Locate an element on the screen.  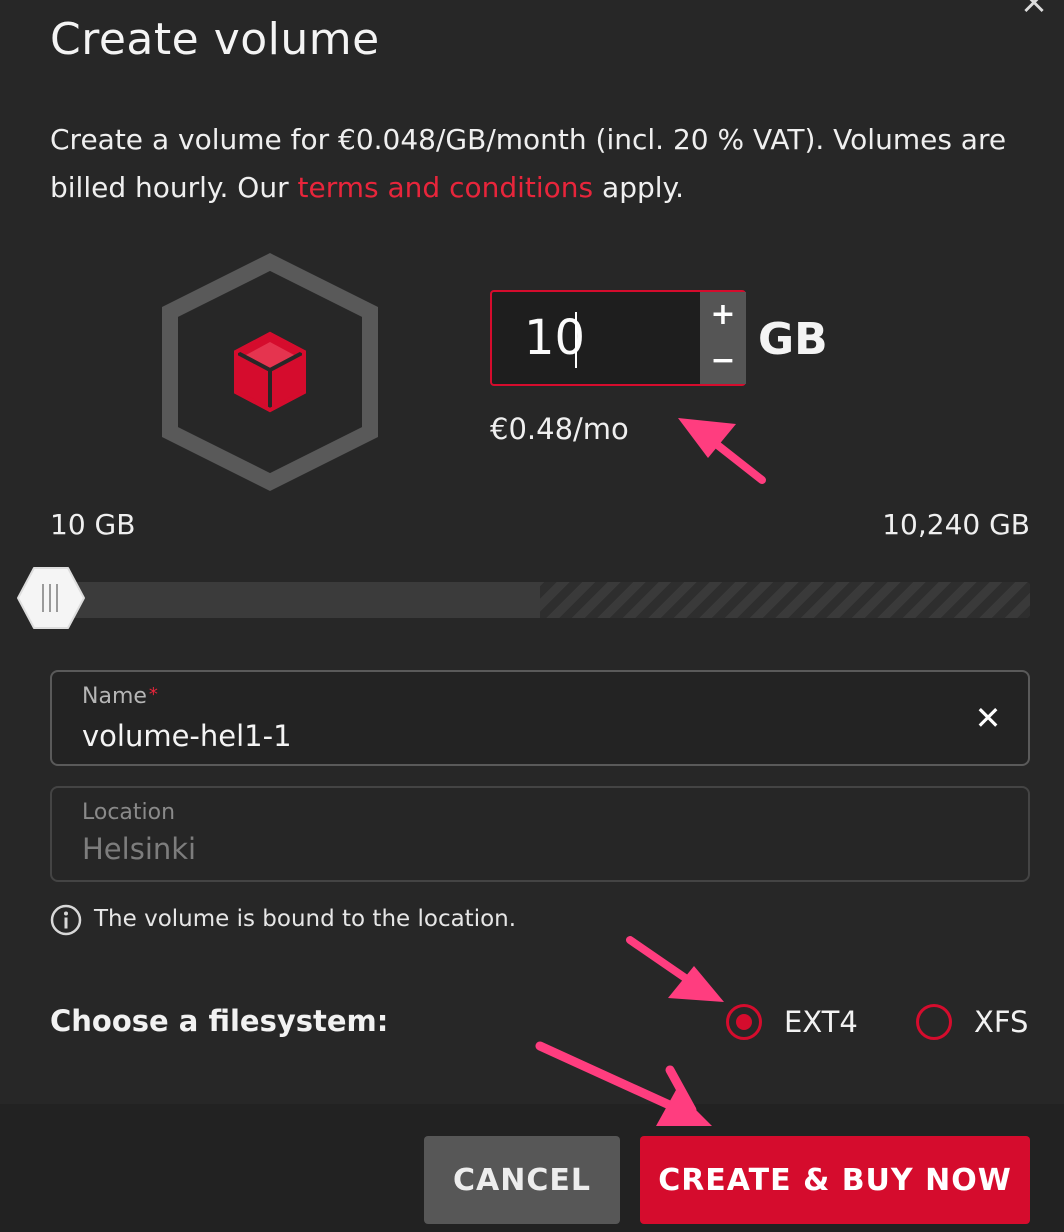
name-input is located at coordinates (512, 736).